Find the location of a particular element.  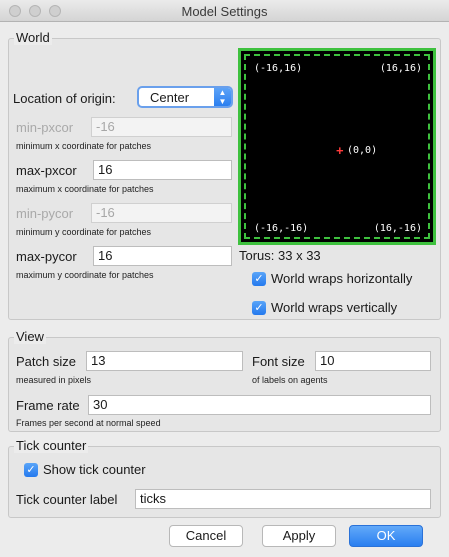

cancel-button: Cancel is located at coordinates (206, 536).